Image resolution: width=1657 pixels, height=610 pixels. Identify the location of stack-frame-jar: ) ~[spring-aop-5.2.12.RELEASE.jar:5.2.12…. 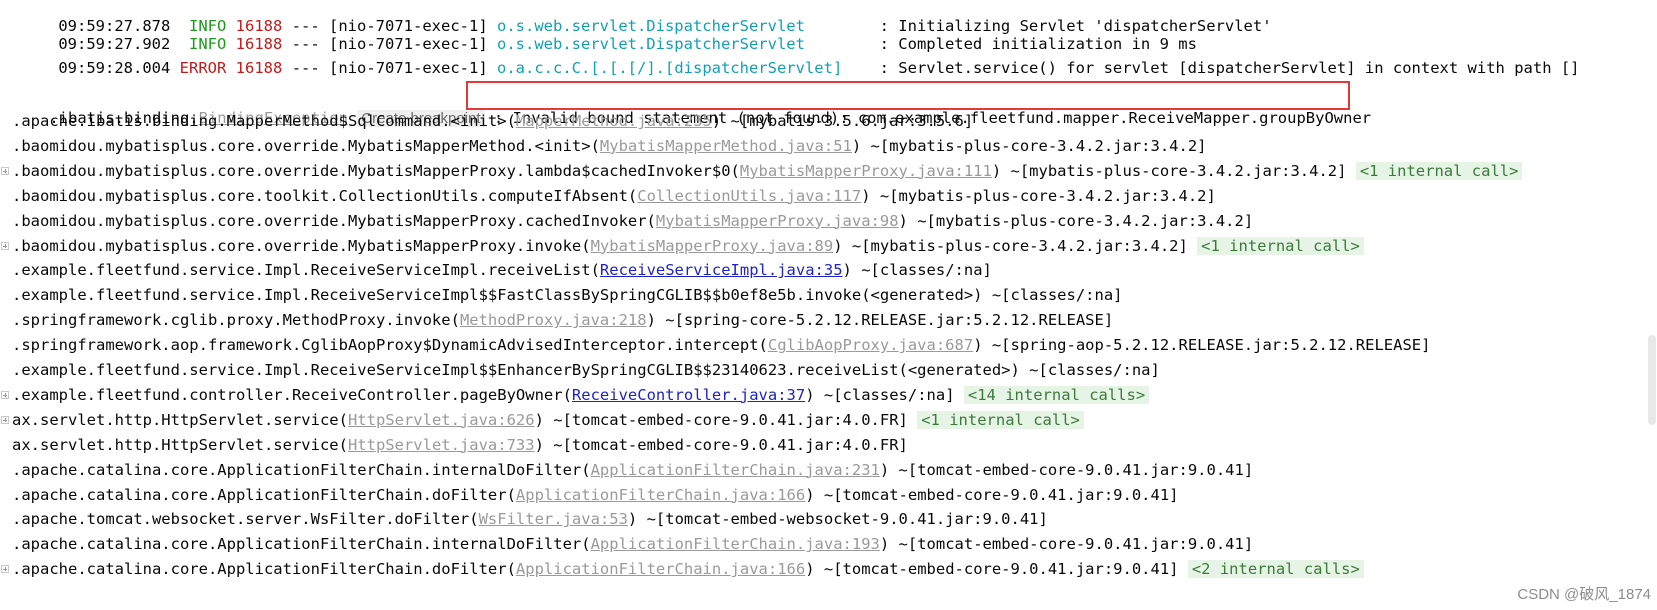
(1202, 345).